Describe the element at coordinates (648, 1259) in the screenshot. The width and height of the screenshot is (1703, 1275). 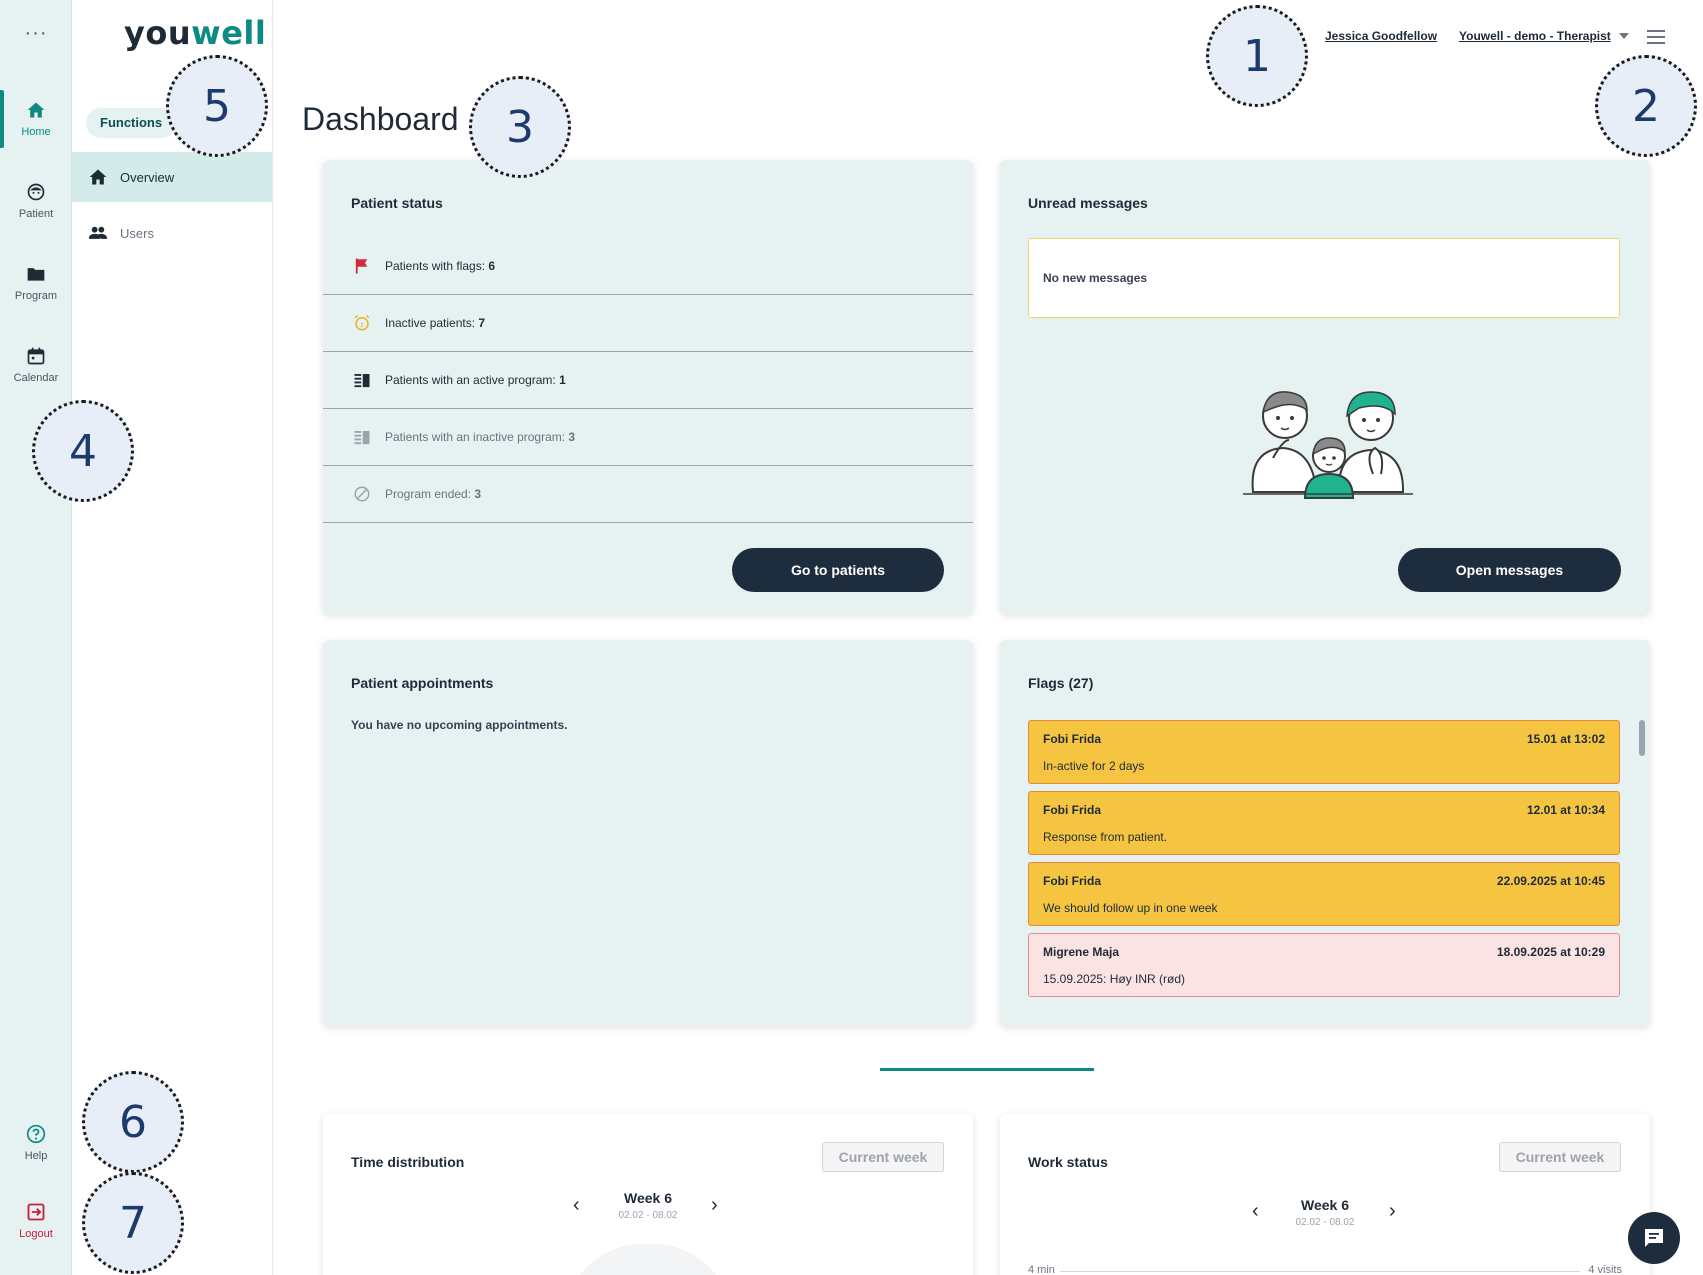
I see `time-distribution-chart` at that location.